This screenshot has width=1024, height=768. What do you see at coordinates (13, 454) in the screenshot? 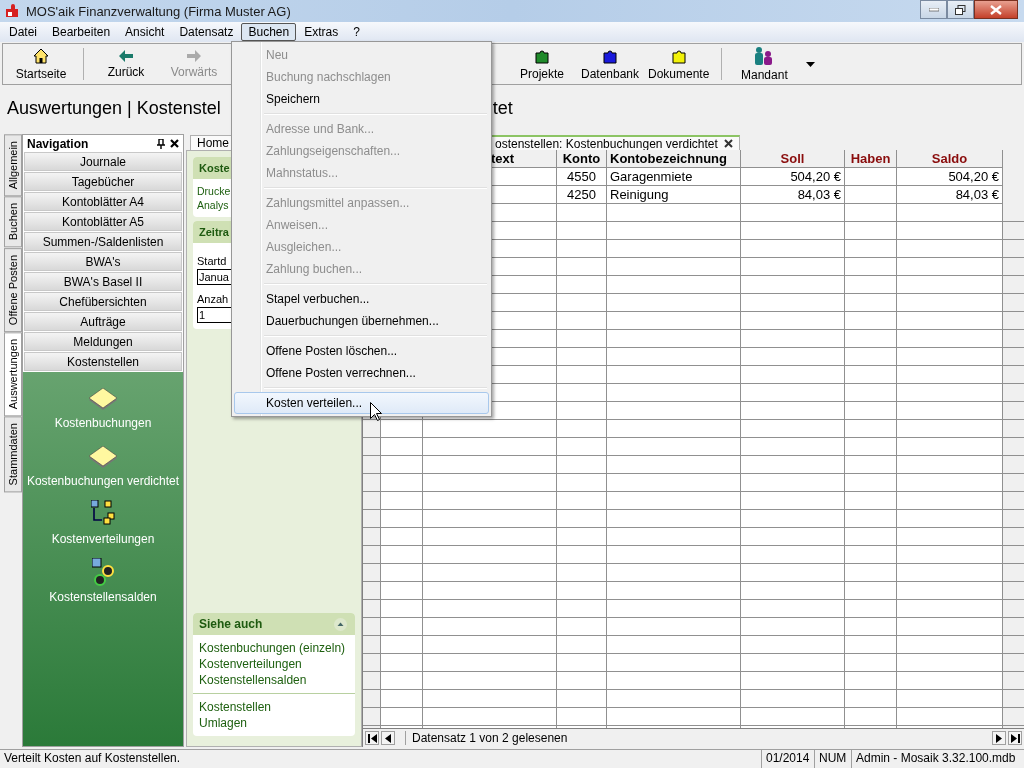
I see `side-tab: Stammdaten` at bounding box center [13, 454].